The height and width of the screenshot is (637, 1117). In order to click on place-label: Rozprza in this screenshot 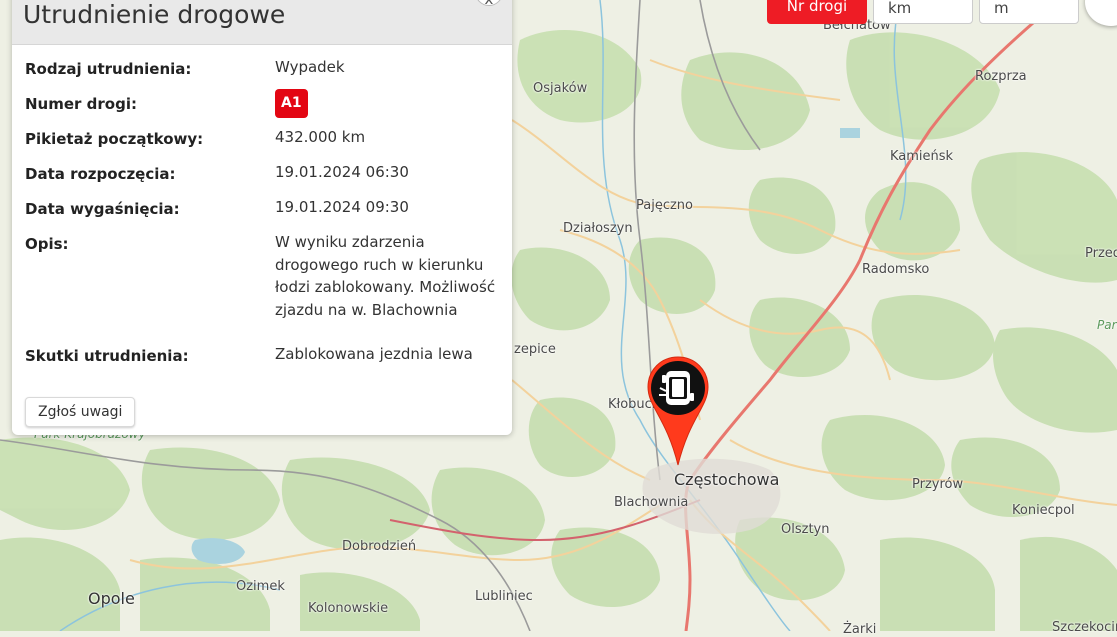, I will do `click(1001, 76)`.